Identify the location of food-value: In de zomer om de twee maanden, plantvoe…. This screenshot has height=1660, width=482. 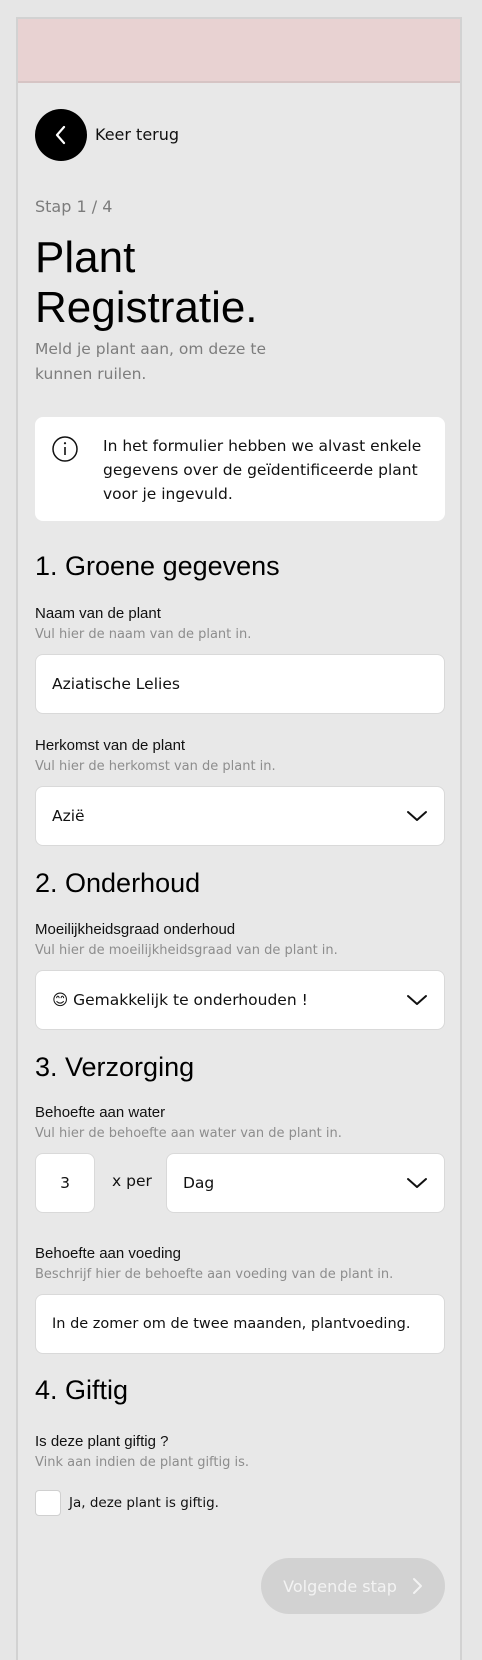
(231, 1324).